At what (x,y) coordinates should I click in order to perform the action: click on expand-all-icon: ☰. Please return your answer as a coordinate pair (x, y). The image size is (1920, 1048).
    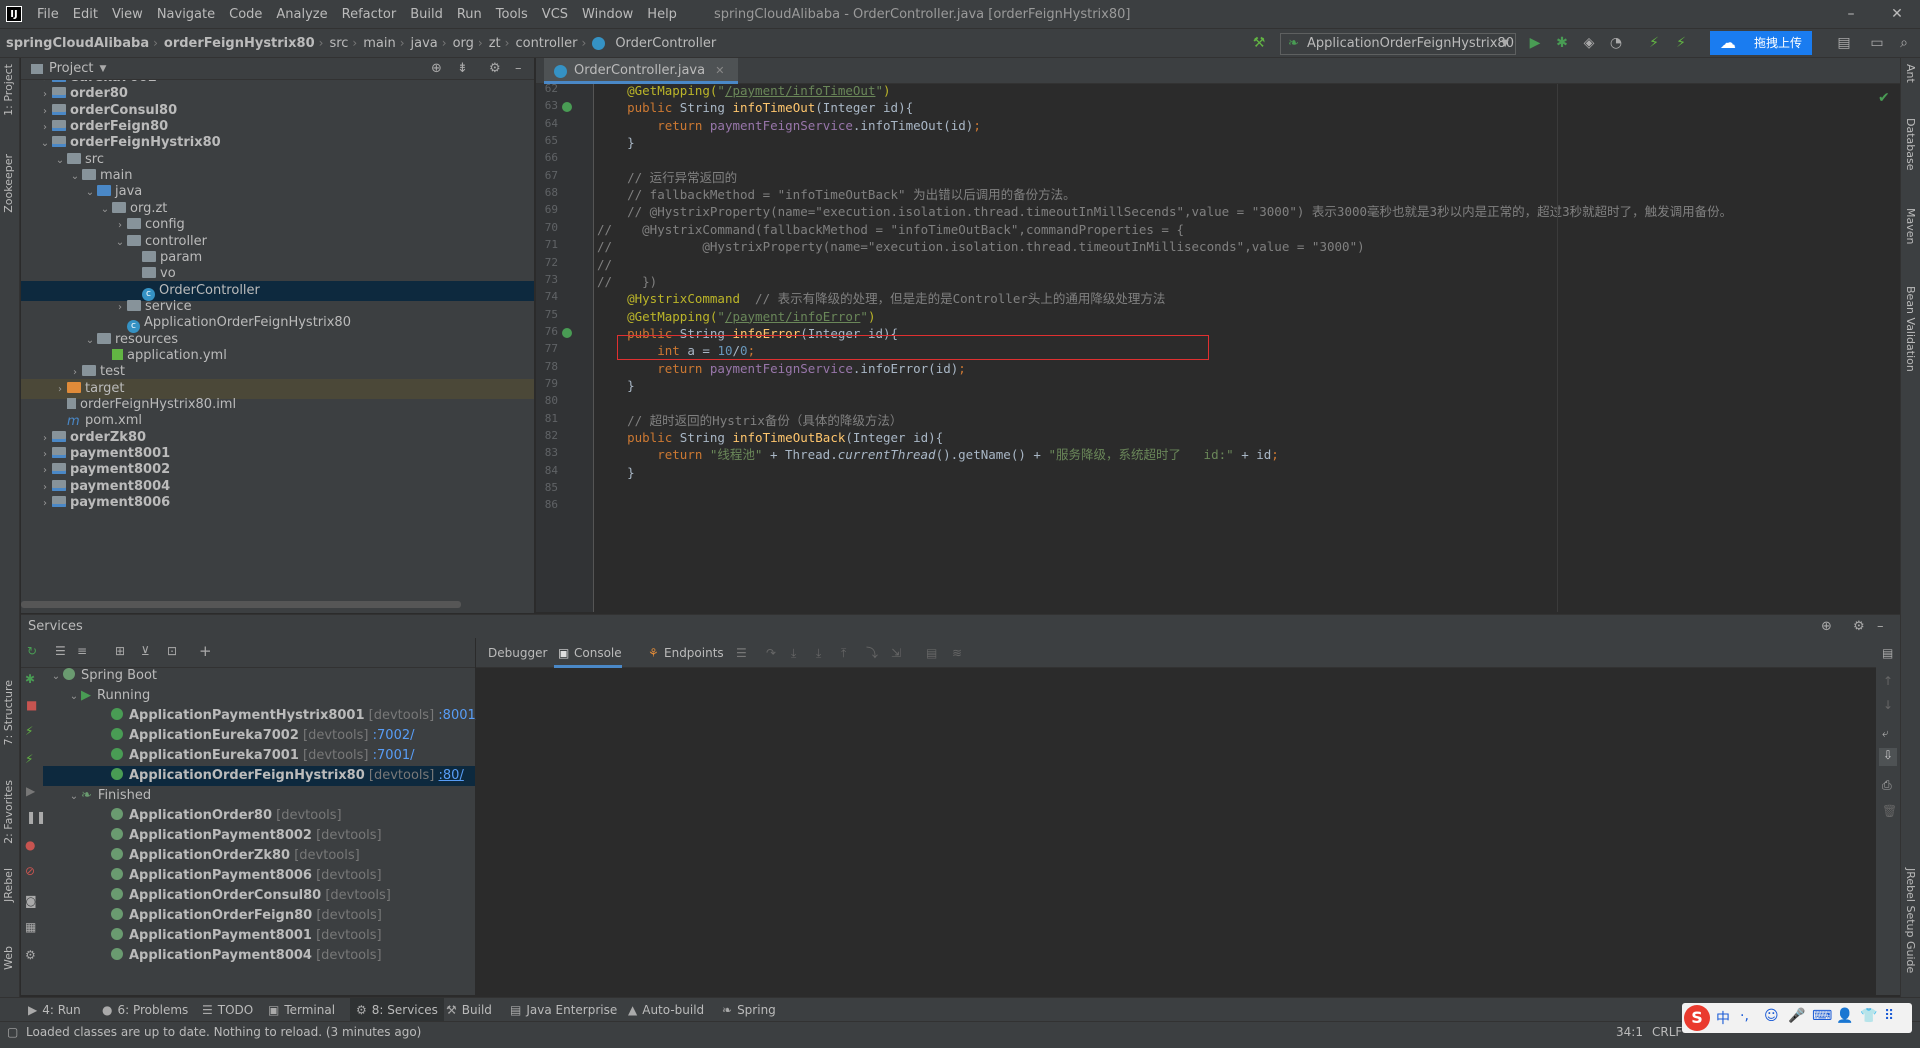
    Looking at the image, I should click on (60, 651).